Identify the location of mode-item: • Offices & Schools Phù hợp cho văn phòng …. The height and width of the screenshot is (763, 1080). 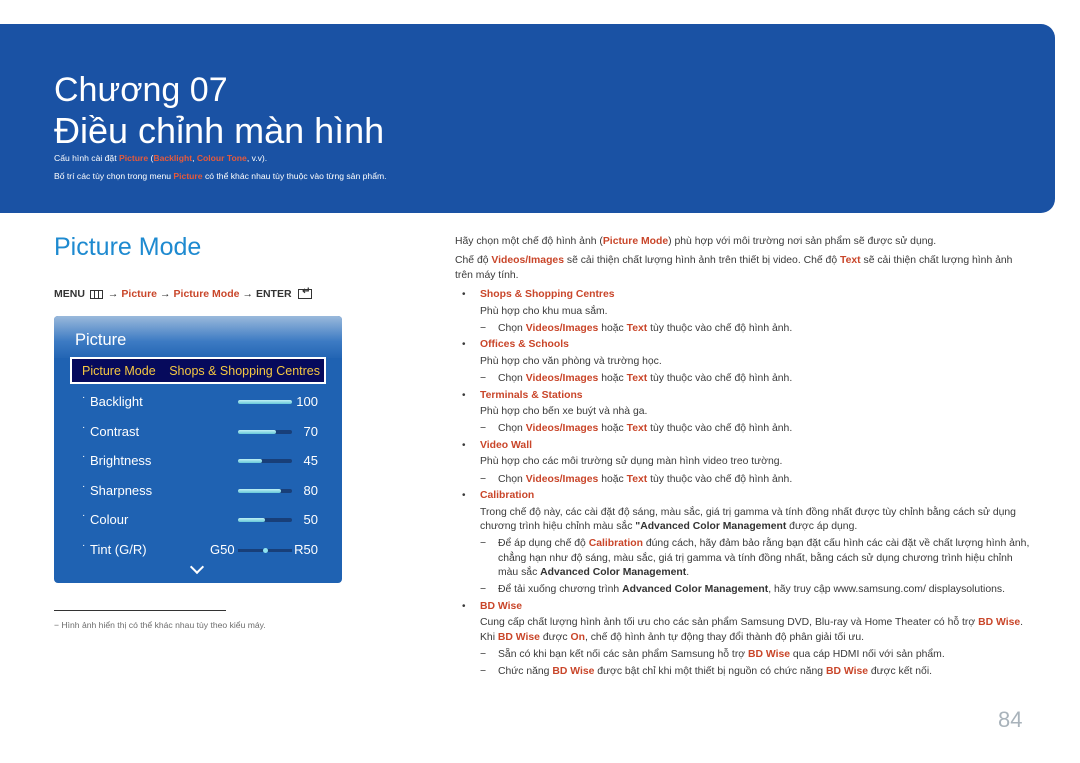
(742, 362).